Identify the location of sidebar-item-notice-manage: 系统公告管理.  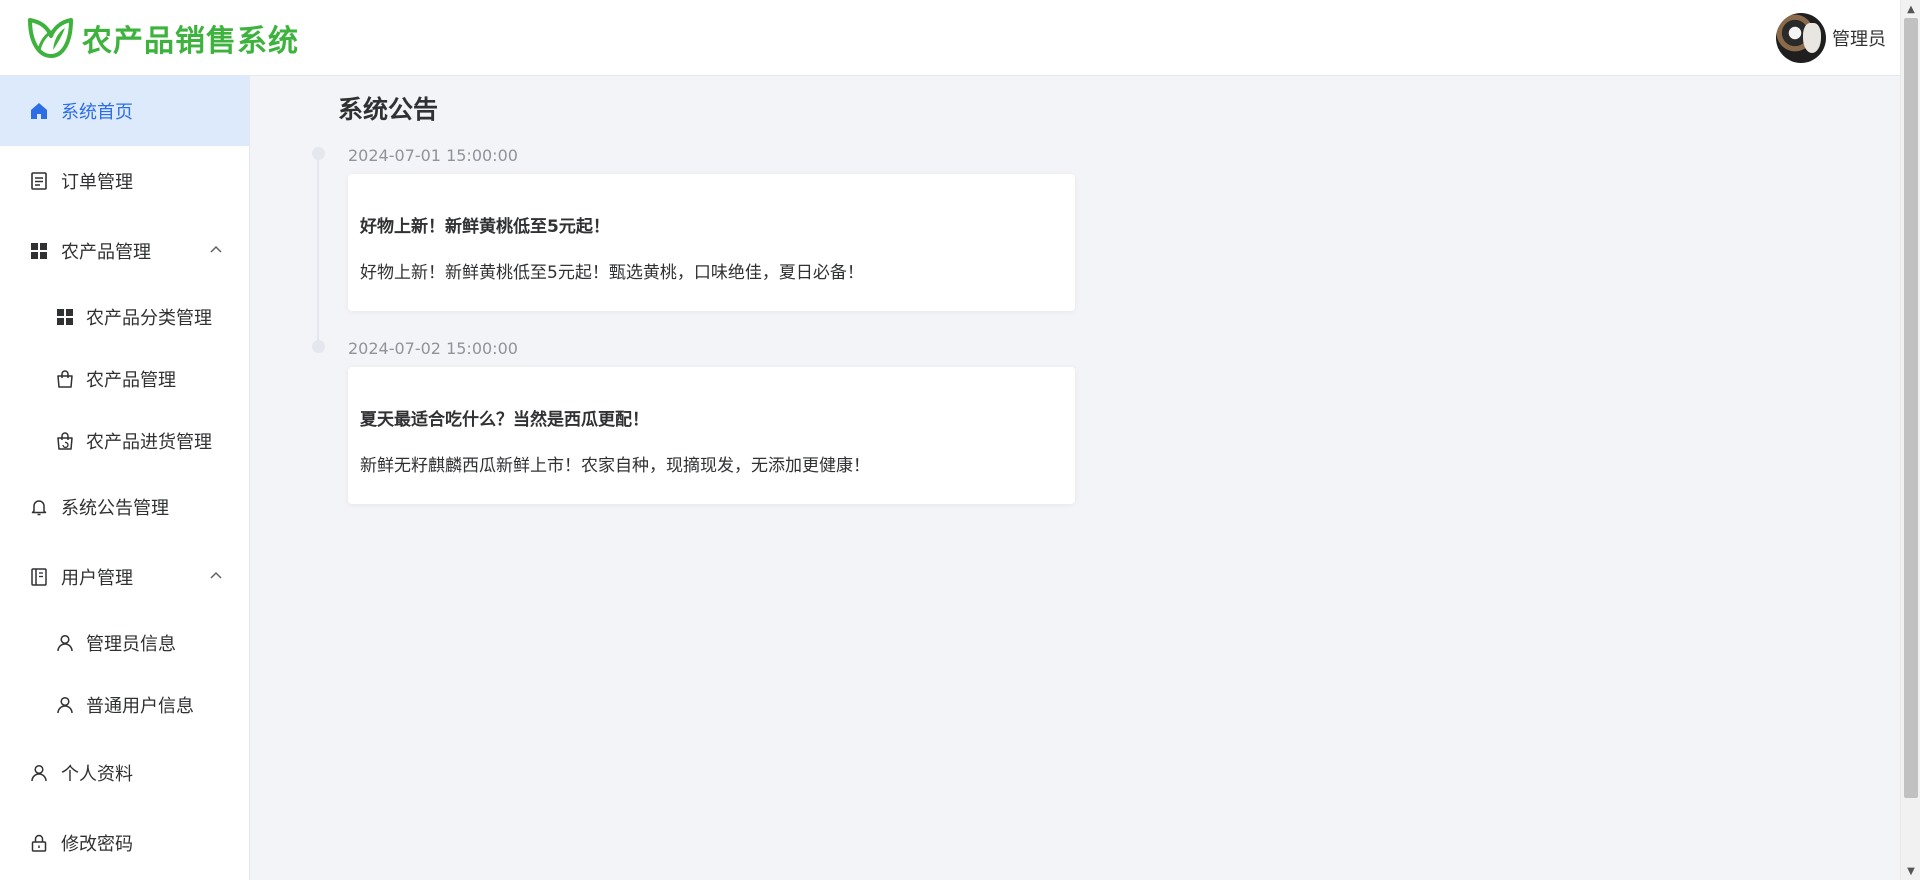
(124, 507).